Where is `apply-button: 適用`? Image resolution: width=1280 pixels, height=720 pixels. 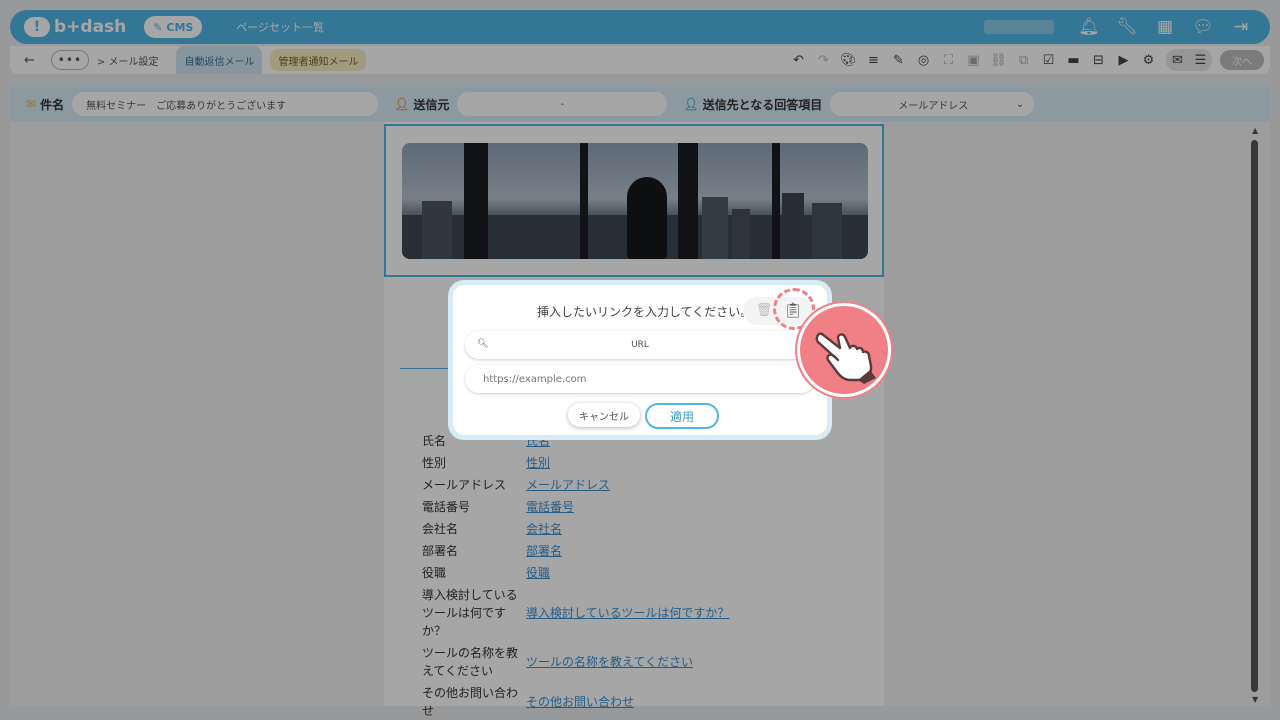 apply-button: 適用 is located at coordinates (682, 416).